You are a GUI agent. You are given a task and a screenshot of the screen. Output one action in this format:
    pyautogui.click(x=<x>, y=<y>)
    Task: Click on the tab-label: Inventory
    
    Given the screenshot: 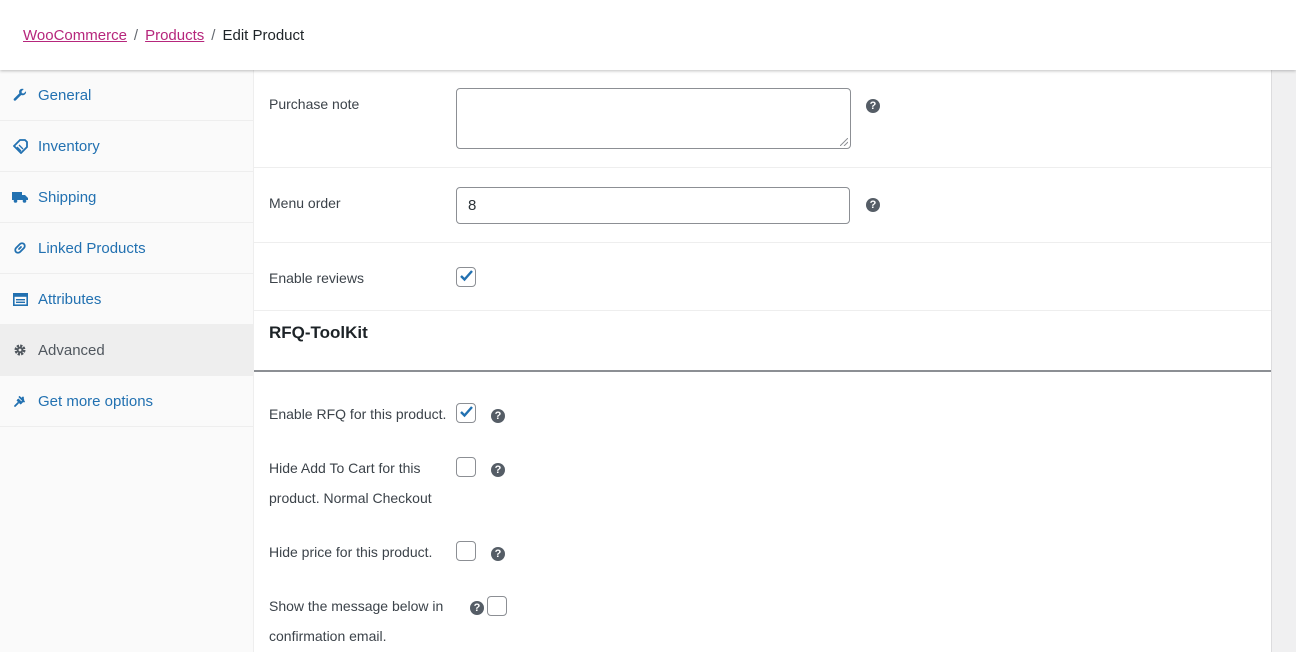 What is the action you would take?
    pyautogui.click(x=69, y=146)
    